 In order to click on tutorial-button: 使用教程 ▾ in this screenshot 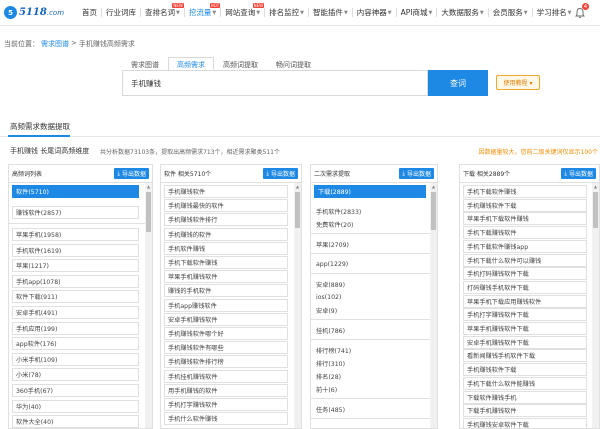, I will do `click(518, 82)`.